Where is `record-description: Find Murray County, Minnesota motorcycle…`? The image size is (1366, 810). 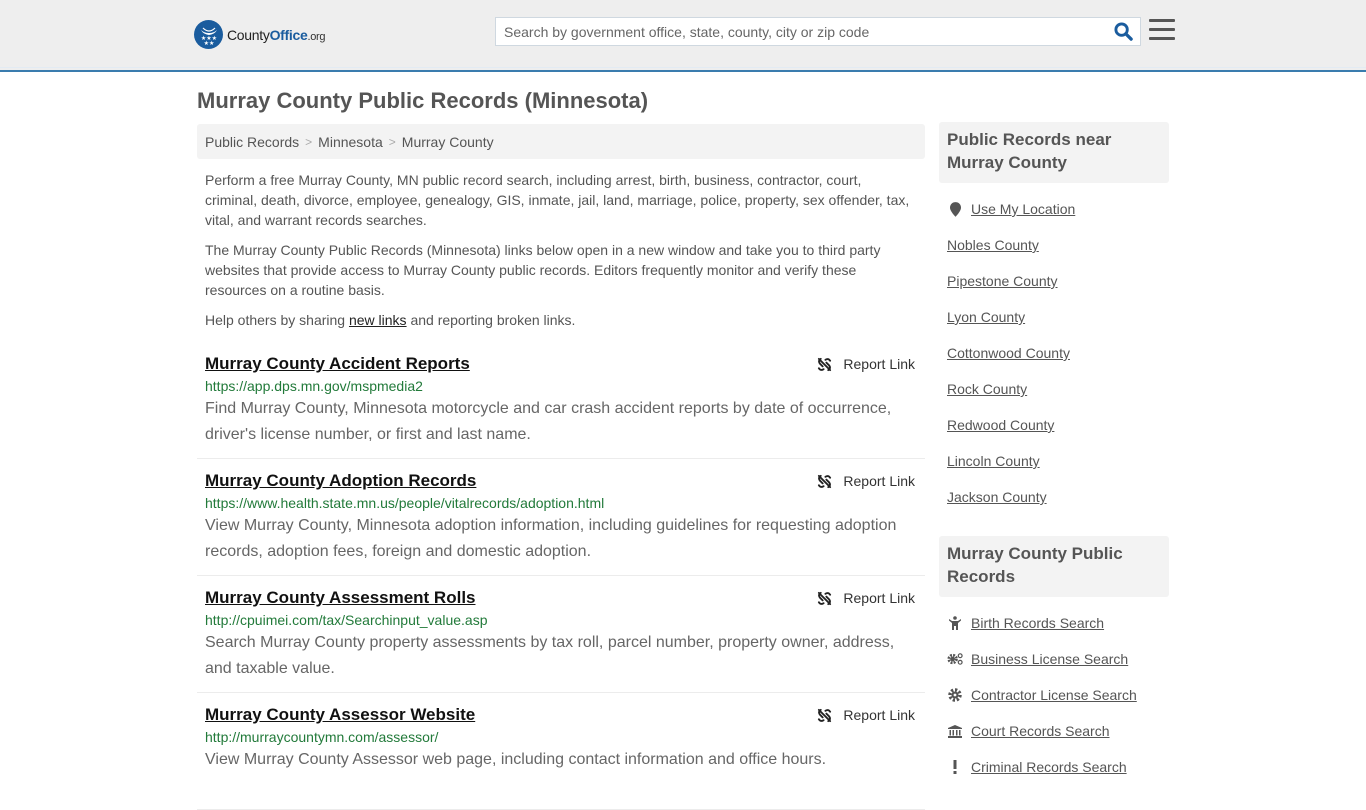 record-description: Find Murray County, Minnesota motorcycle… is located at coordinates (548, 421).